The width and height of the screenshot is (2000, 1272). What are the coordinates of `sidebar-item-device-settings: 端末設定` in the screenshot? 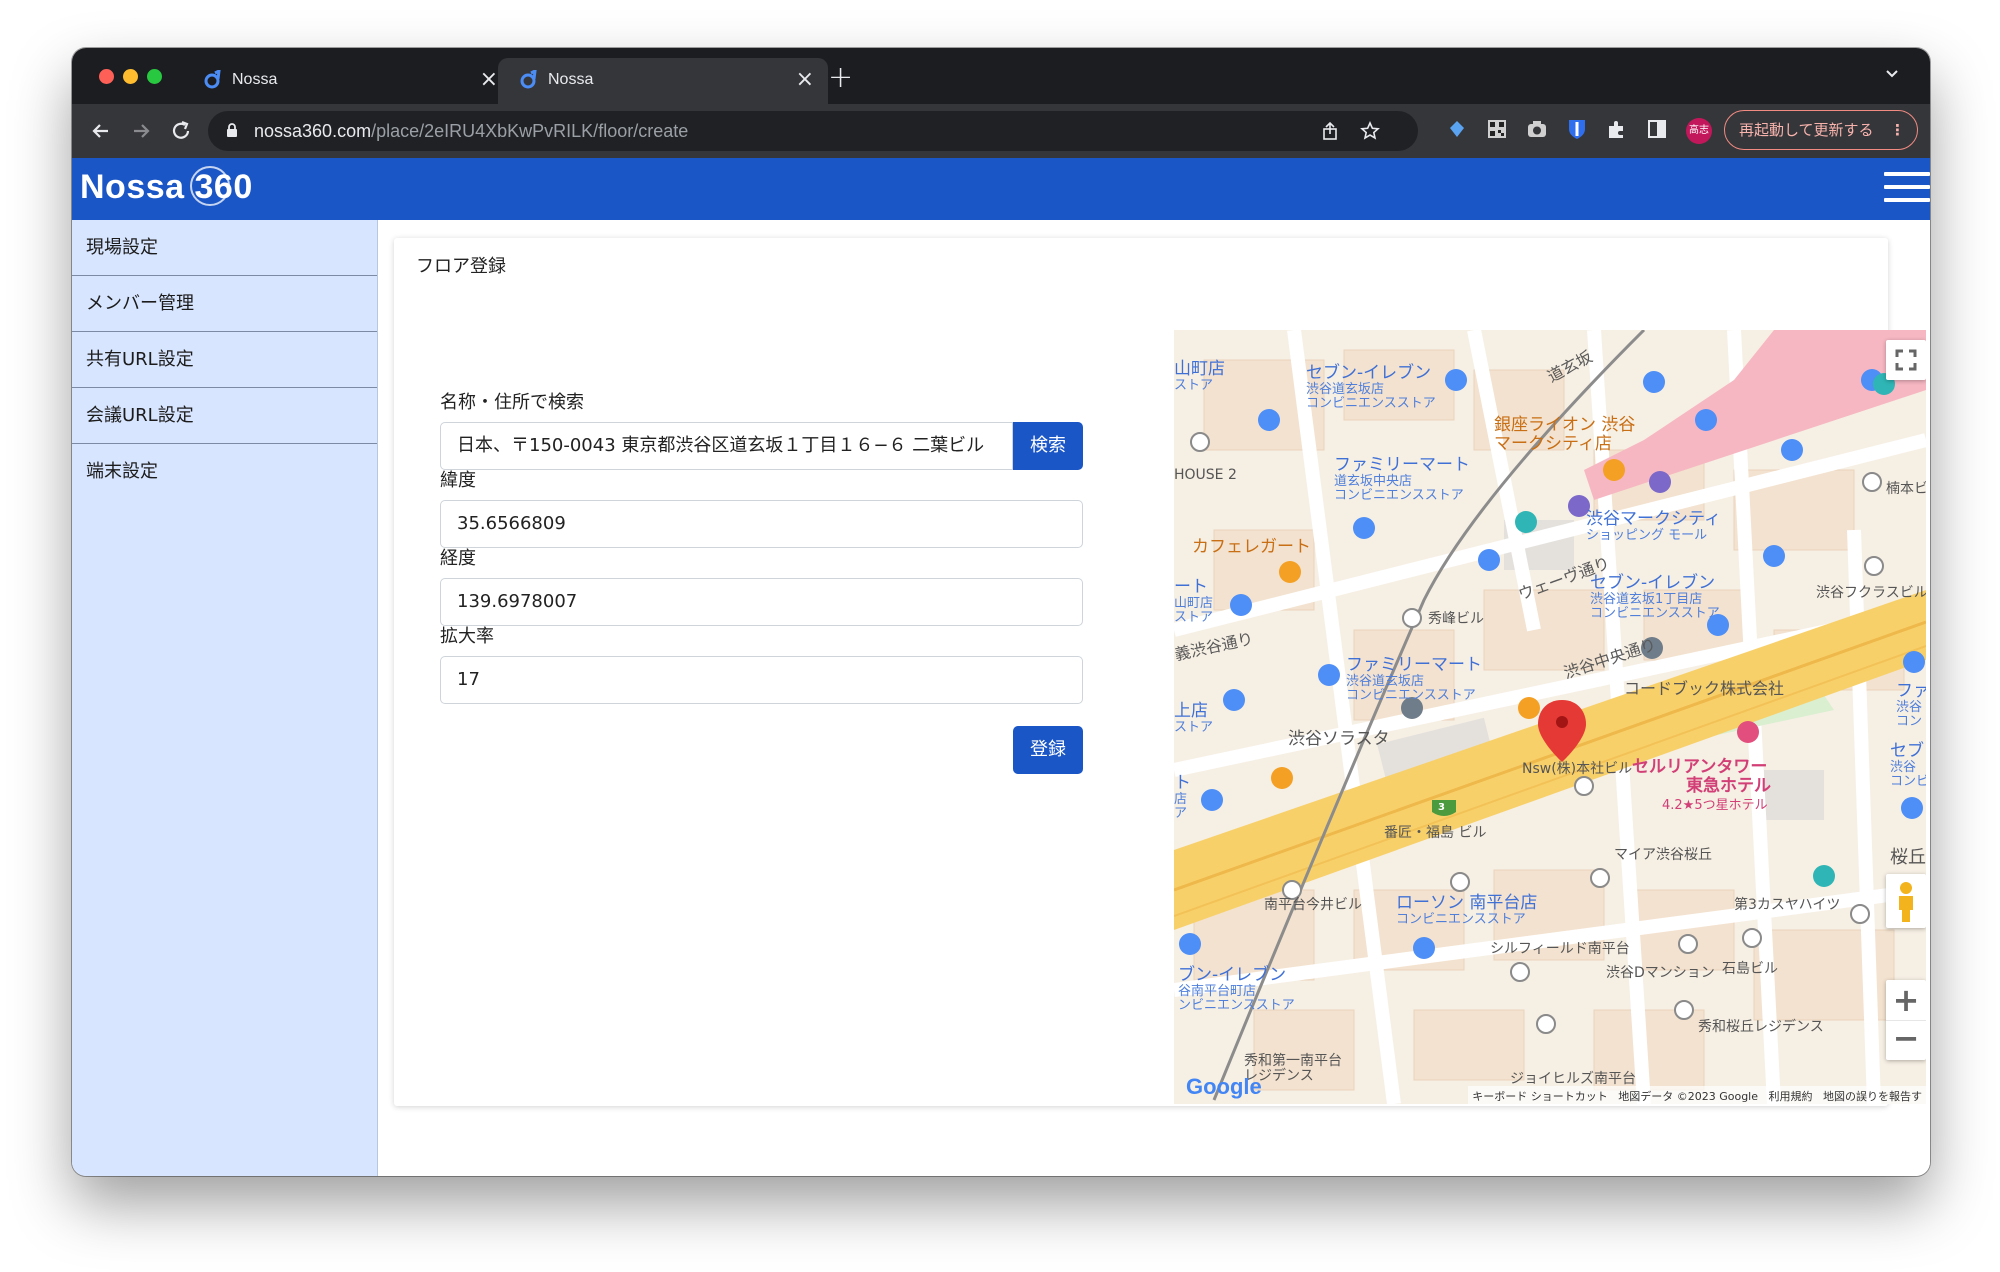 It's located at (224, 472).